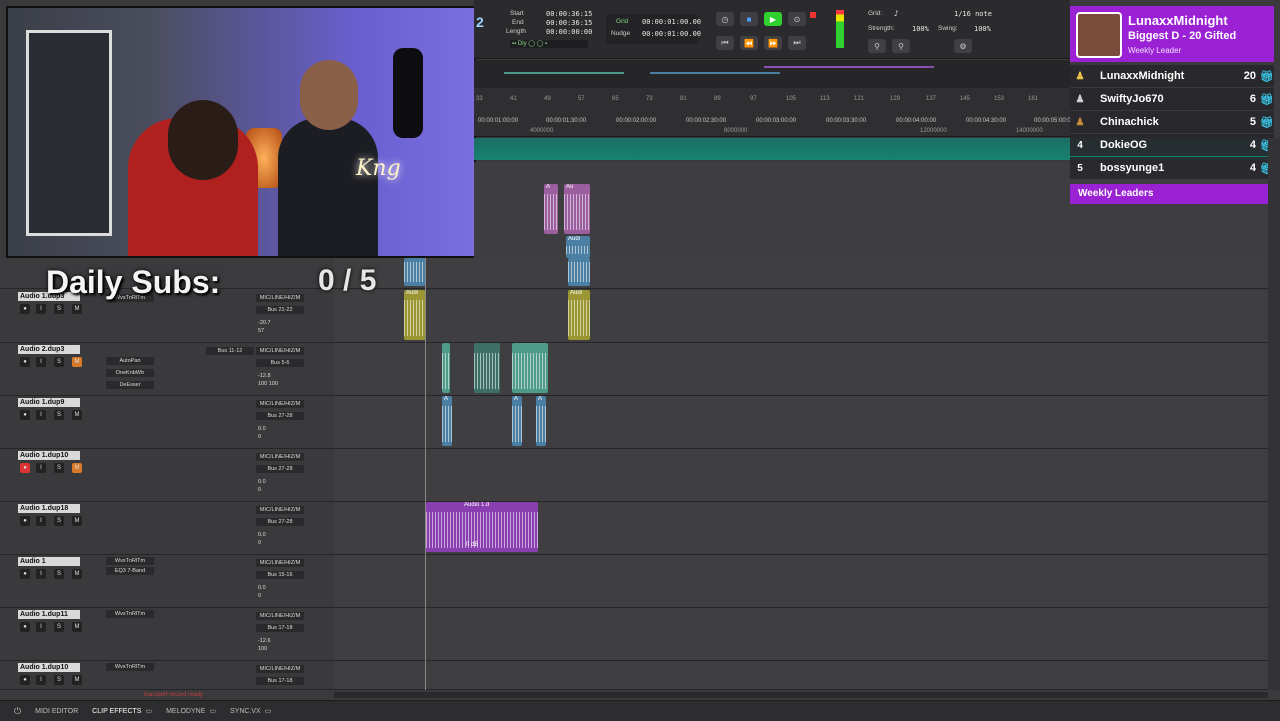 This screenshot has width=1280, height=721. What do you see at coordinates (116, 711) in the screenshot?
I see `tab-clip-effects: CLIP EFFECTS` at bounding box center [116, 711].